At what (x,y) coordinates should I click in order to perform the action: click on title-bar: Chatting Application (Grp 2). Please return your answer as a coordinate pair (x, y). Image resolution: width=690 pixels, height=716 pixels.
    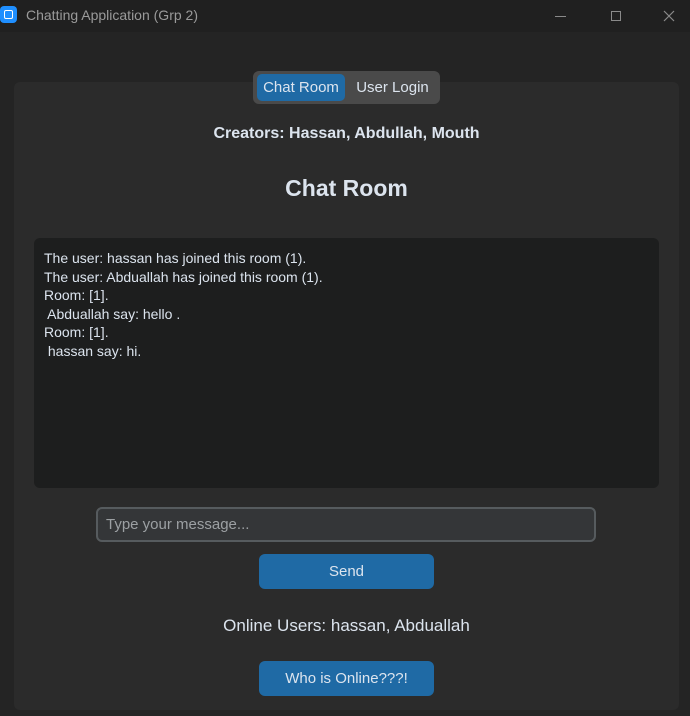
    Looking at the image, I should click on (345, 16).